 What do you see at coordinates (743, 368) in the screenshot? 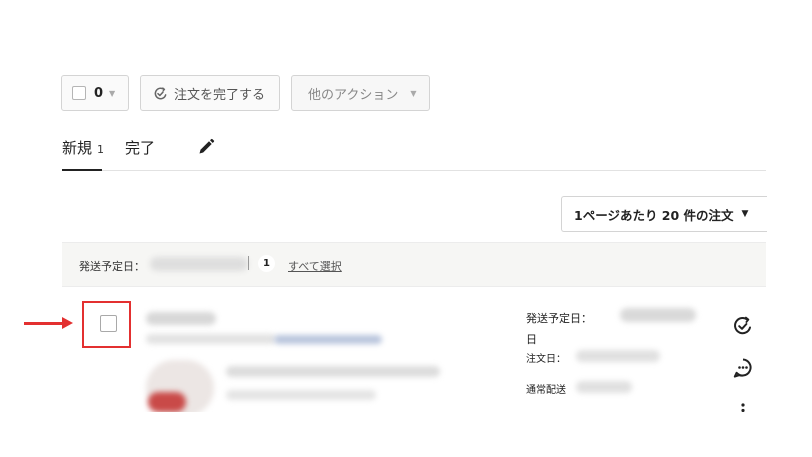
I see `message-icon` at bounding box center [743, 368].